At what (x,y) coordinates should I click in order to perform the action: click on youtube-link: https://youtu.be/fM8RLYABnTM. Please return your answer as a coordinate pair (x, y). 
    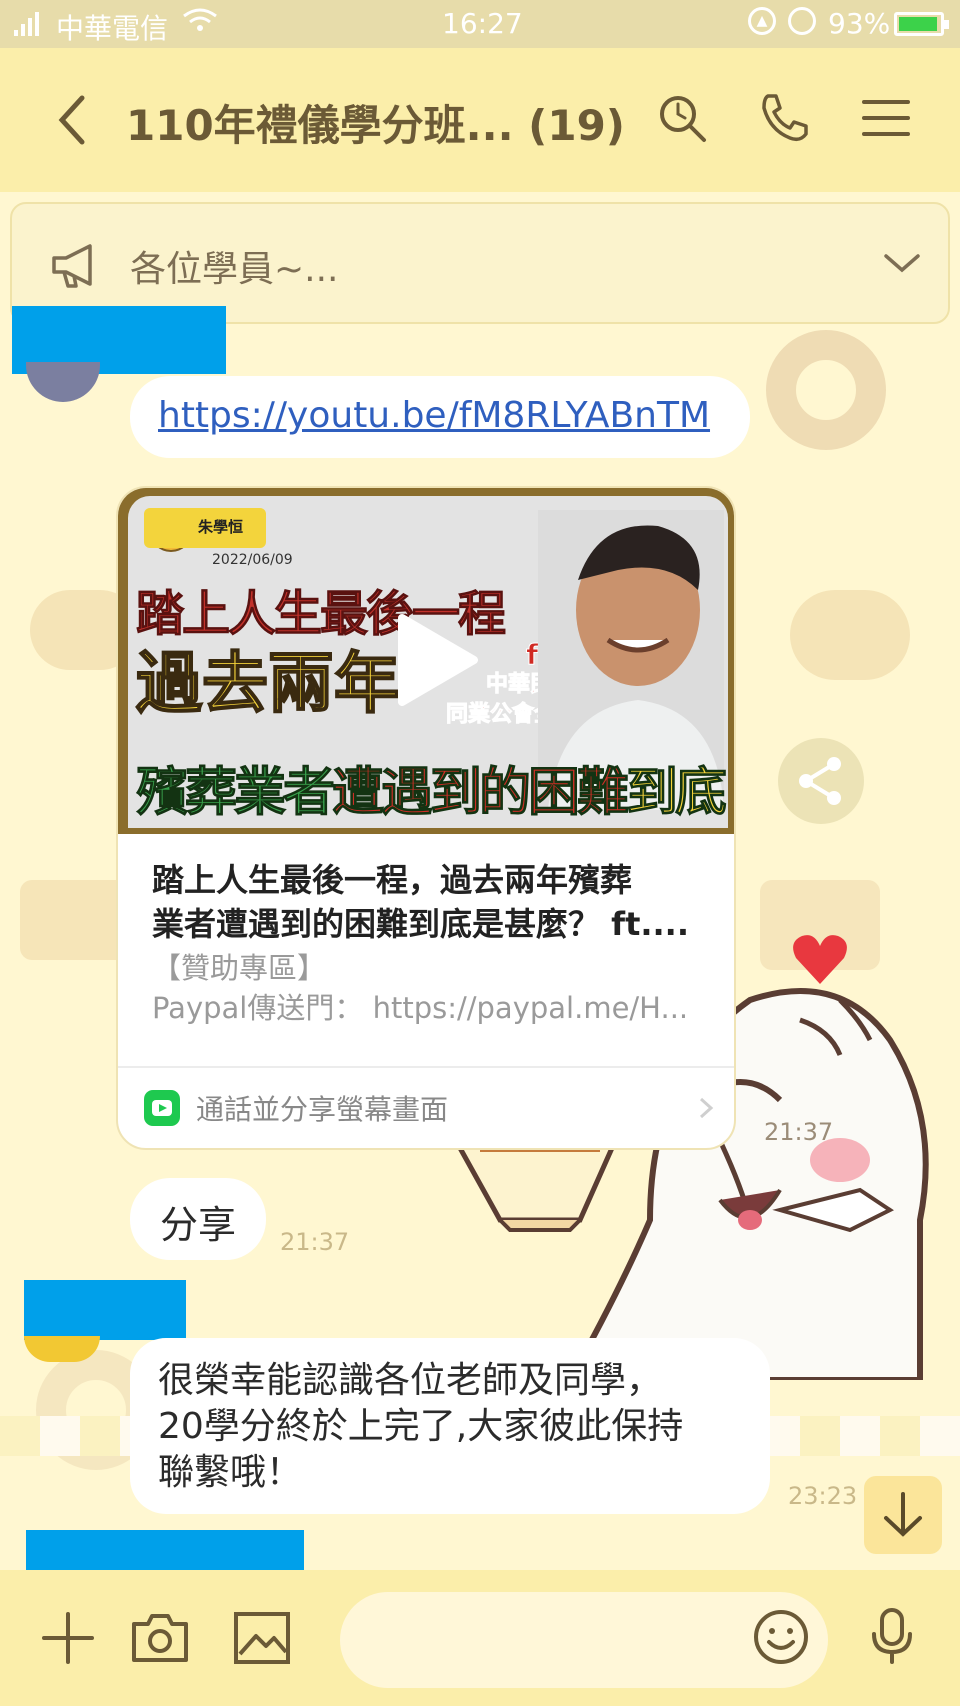
    Looking at the image, I should click on (434, 415).